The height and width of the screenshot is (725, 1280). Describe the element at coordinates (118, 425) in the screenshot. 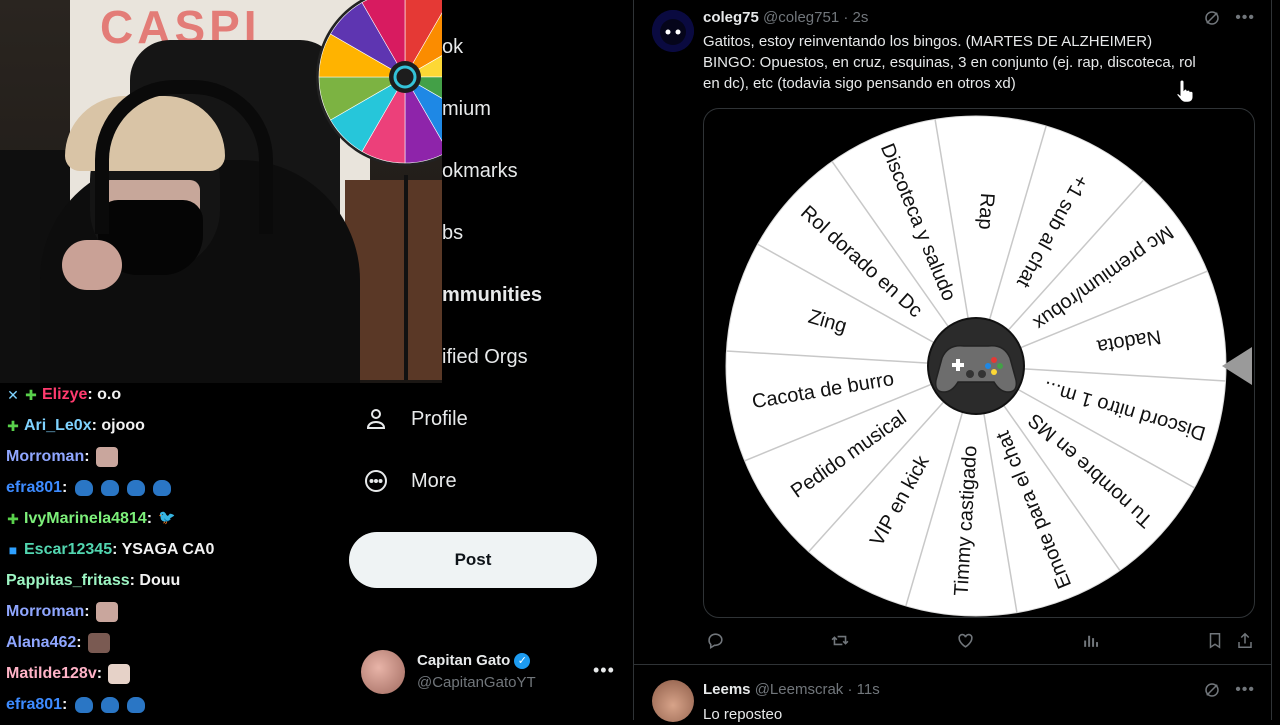

I see `chat-text: : ojooo` at that location.